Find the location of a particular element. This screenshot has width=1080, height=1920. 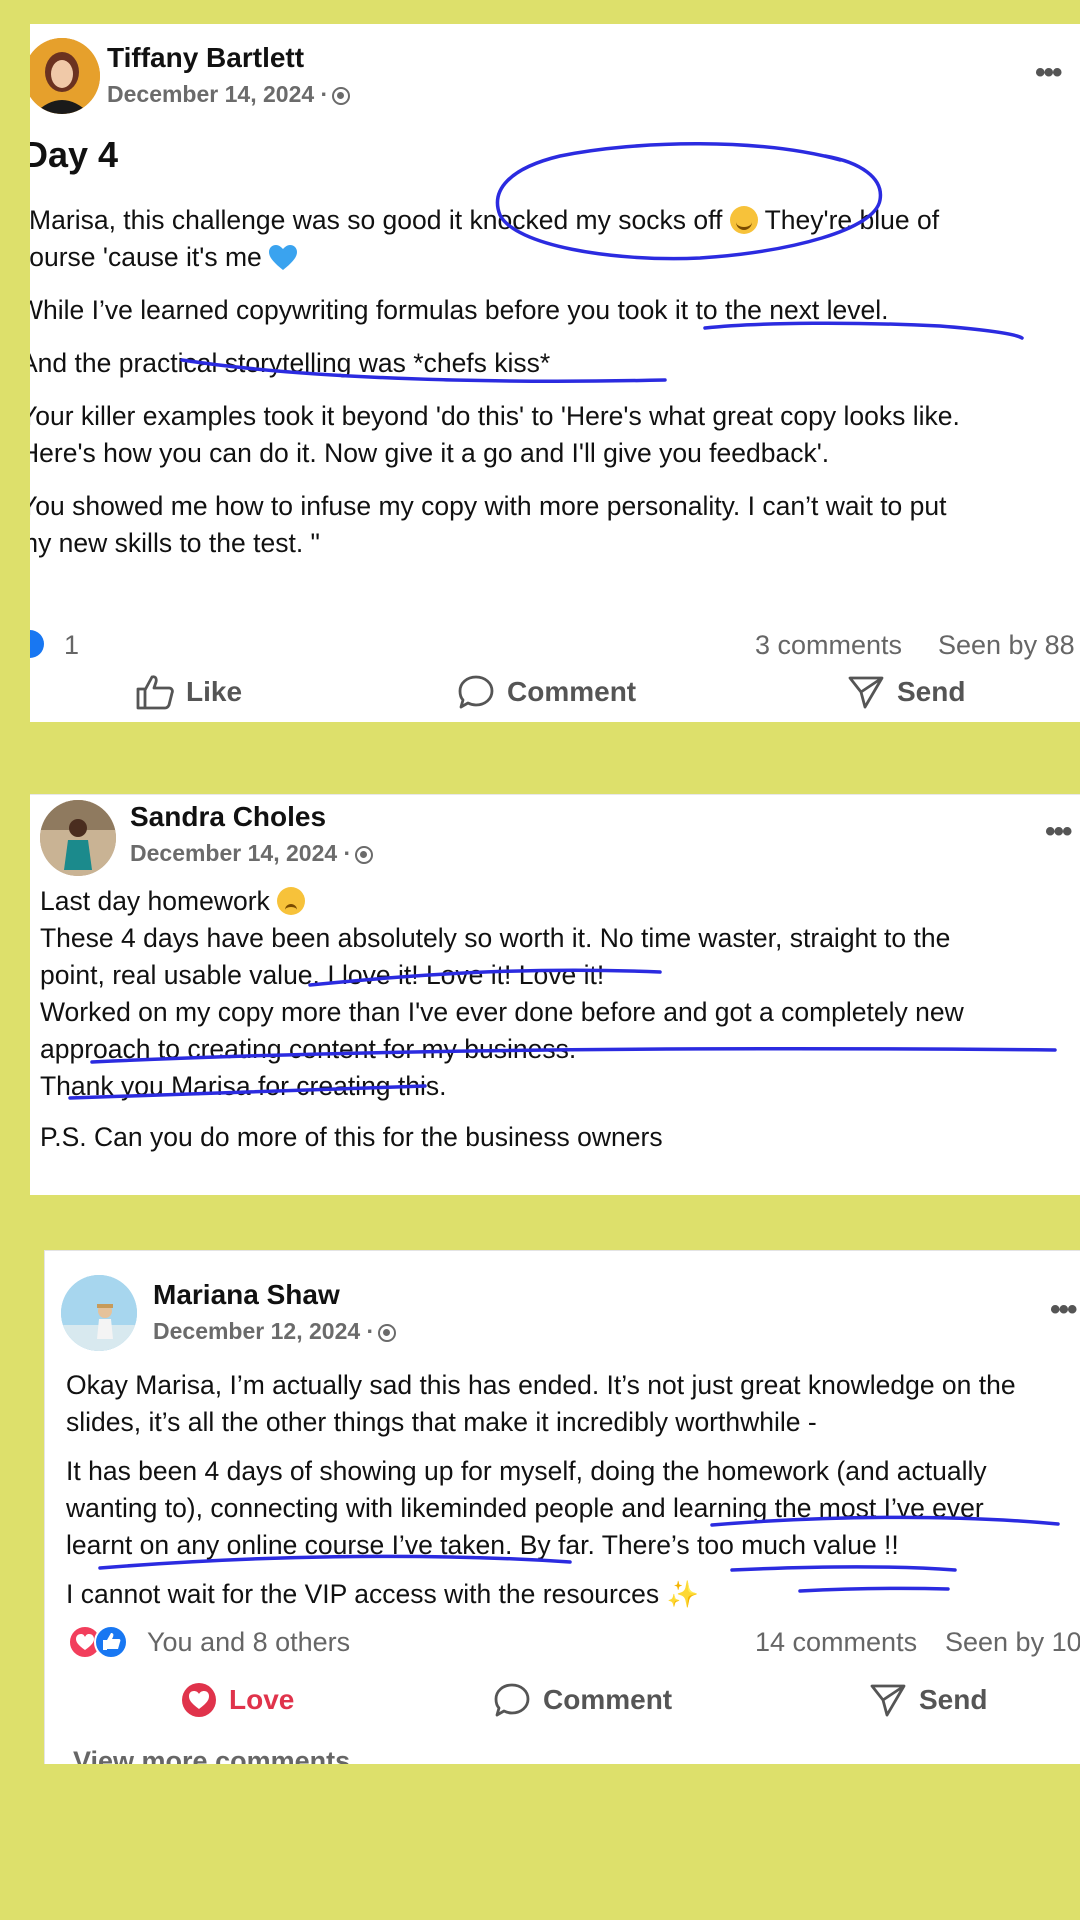

author-name: Tiffany Bartlett is located at coordinates (205, 58).